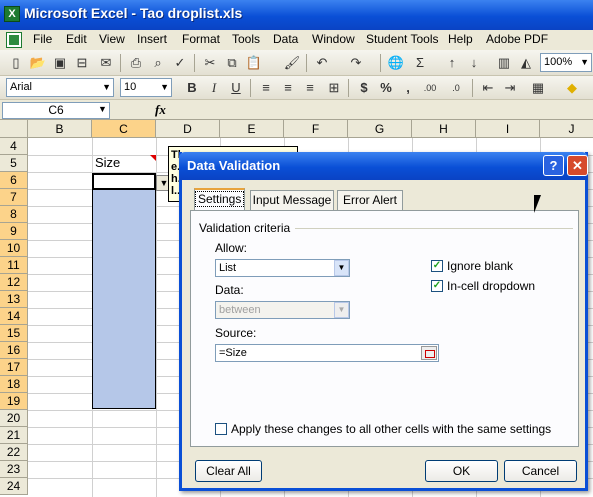 The image size is (593, 497). What do you see at coordinates (370, 200) in the screenshot?
I see `tab-error-alert: Error Alert` at bounding box center [370, 200].